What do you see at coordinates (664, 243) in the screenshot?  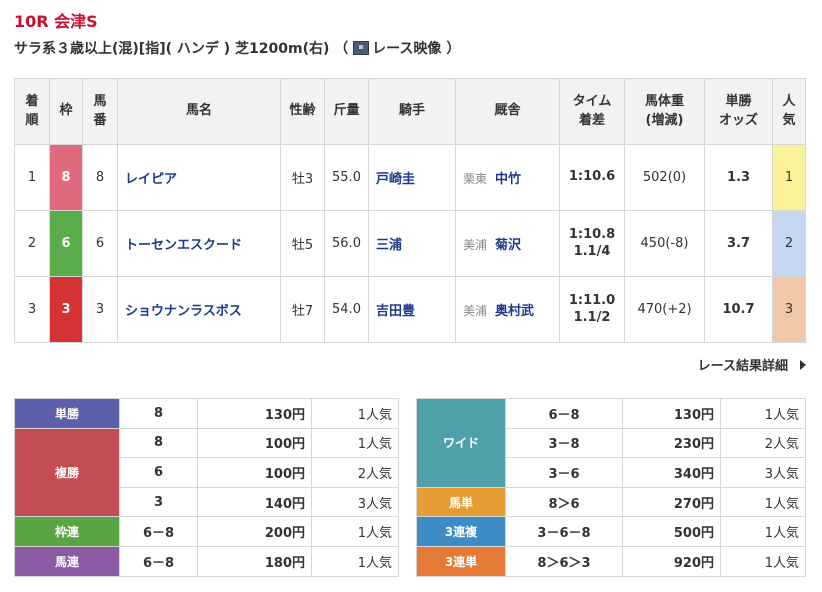 I see `body-weight: 450(-8)` at bounding box center [664, 243].